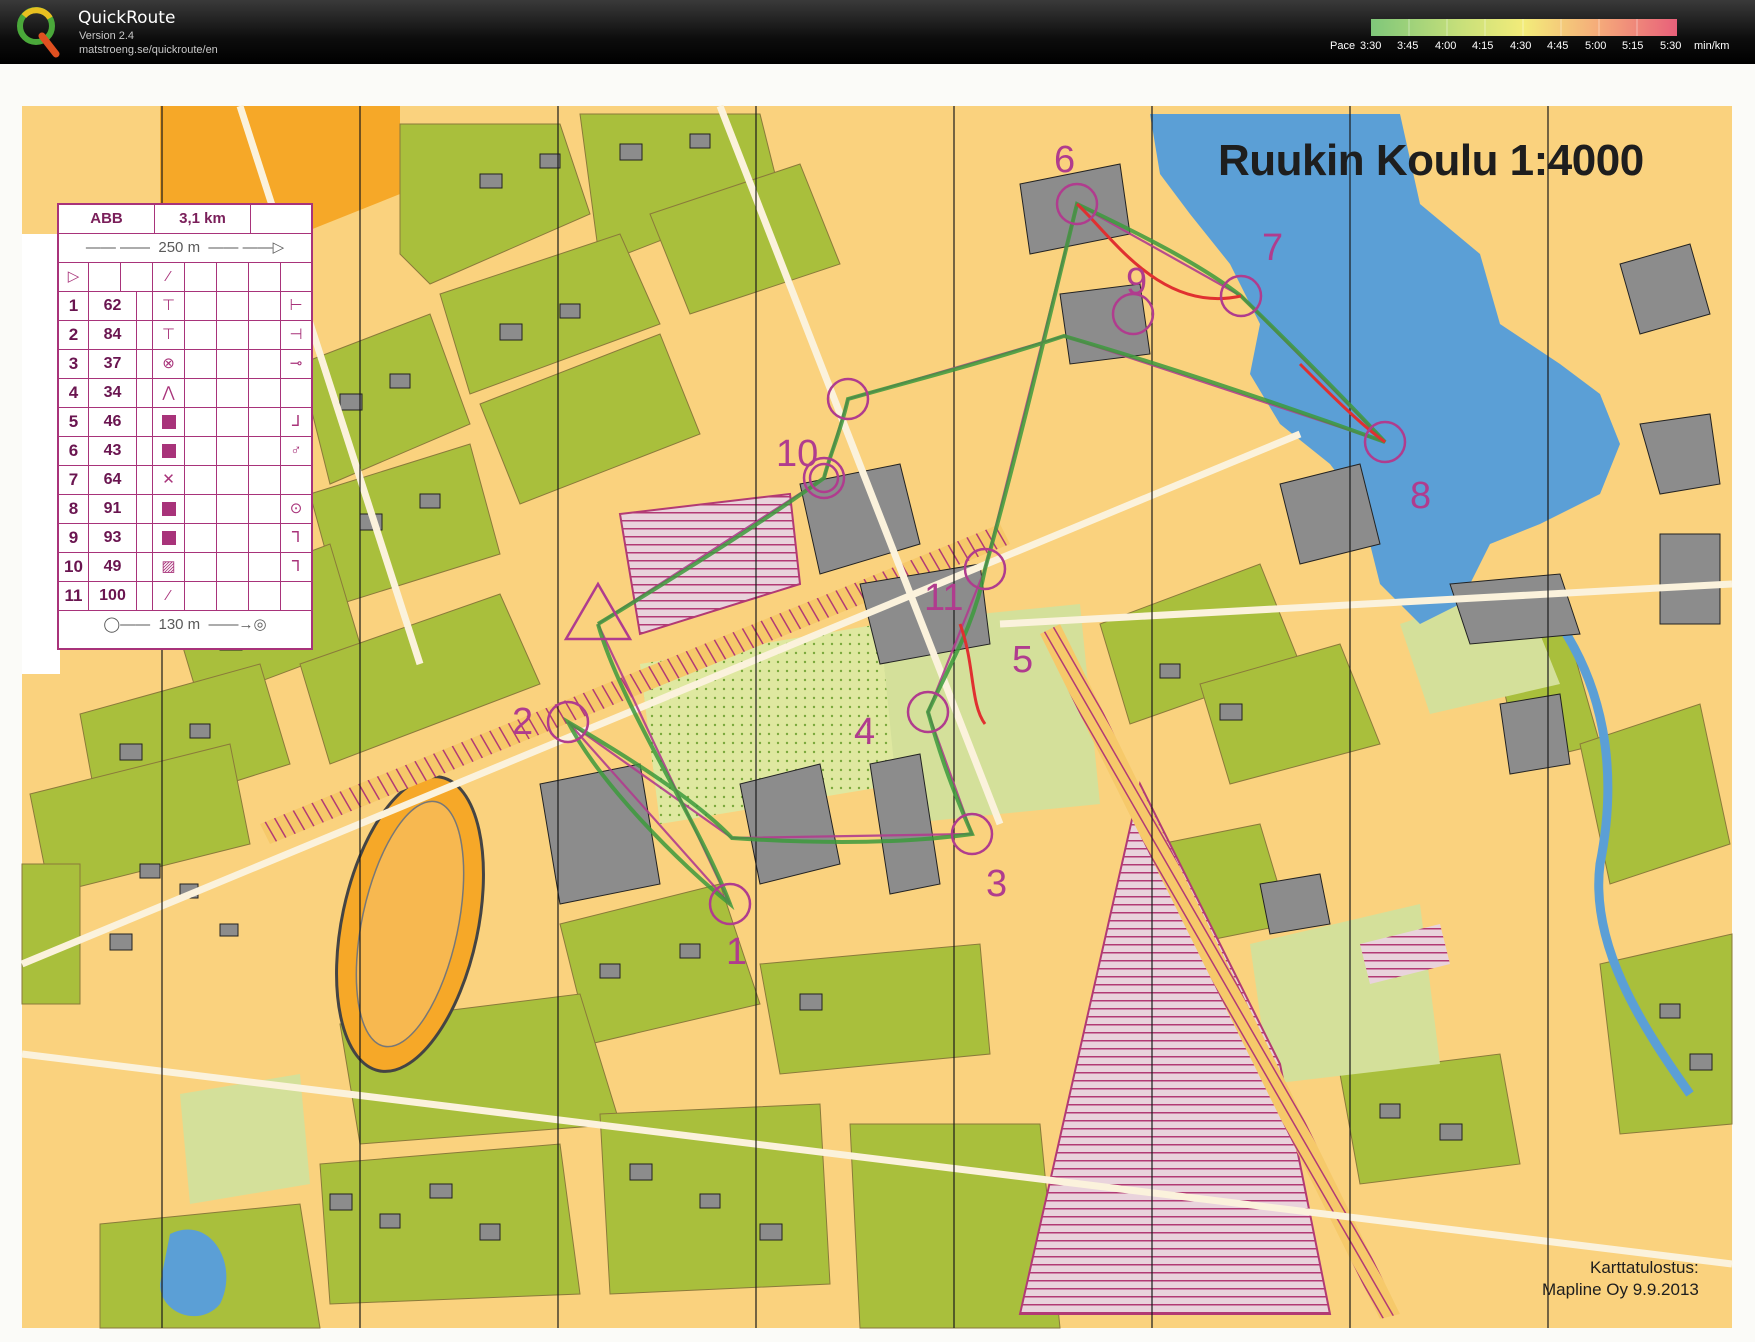  Describe the element at coordinates (74, 335) in the screenshot. I see `control-seq: 2` at that location.